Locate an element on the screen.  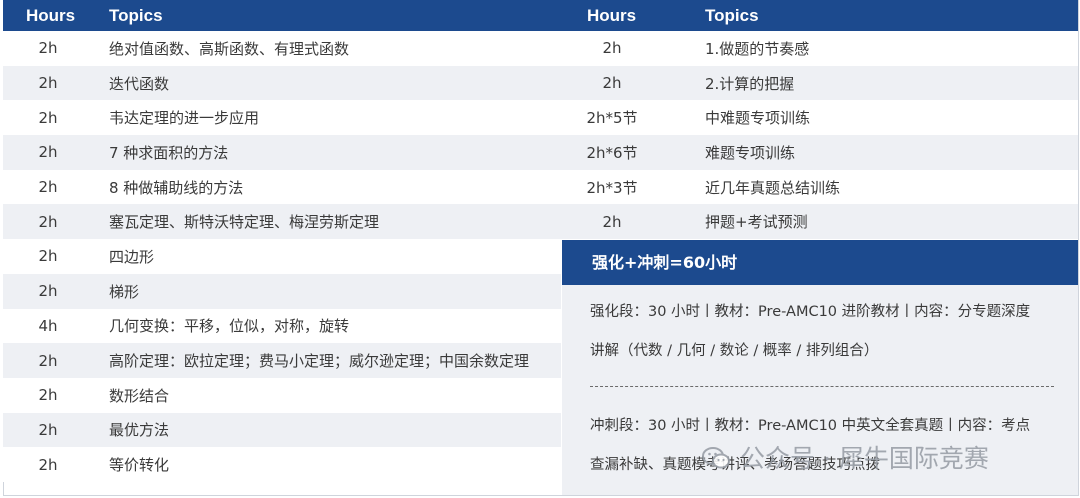
table-row: 2h 7 种求面积的方法 is located at coordinates (282, 152).